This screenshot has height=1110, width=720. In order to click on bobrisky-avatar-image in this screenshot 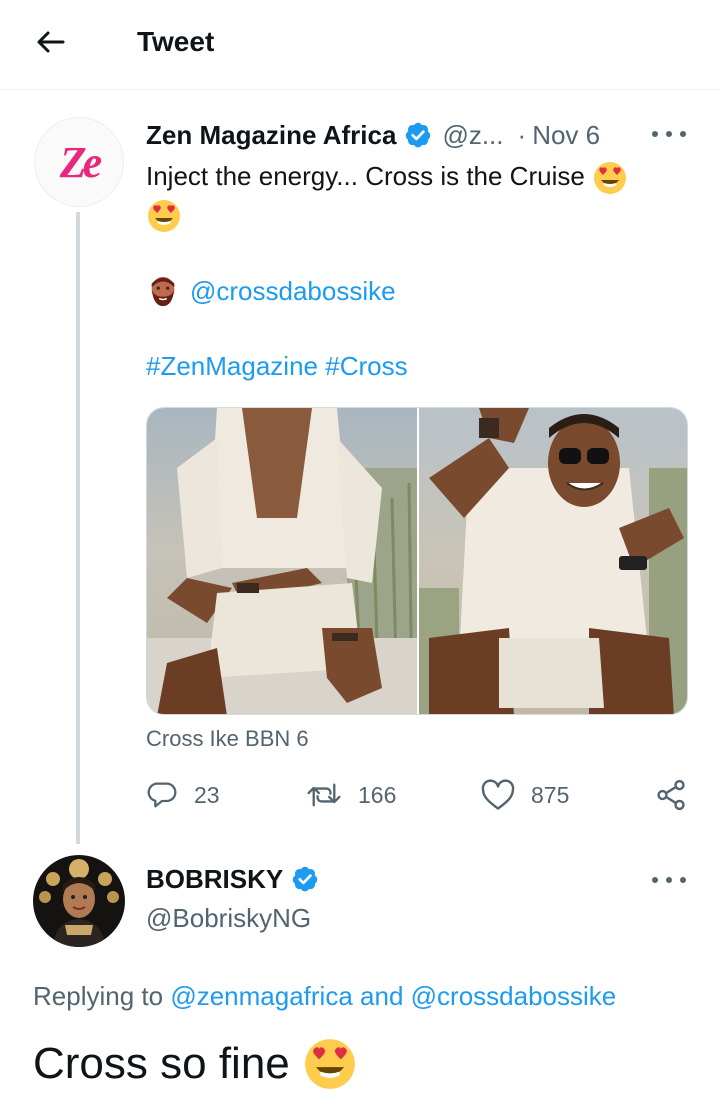, I will do `click(79, 901)`.